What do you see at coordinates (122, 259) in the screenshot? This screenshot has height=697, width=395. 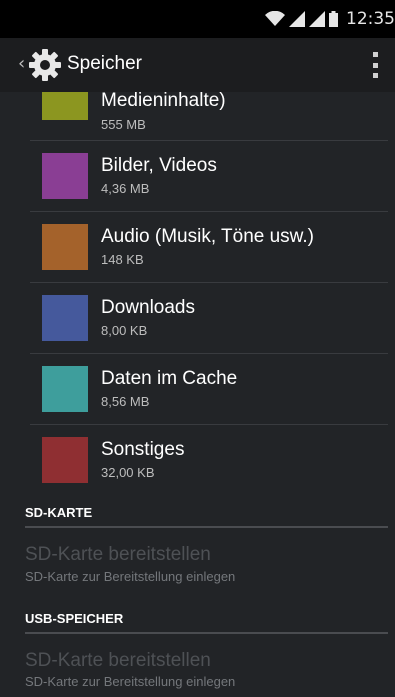 I see `item-size: 148 KB` at bounding box center [122, 259].